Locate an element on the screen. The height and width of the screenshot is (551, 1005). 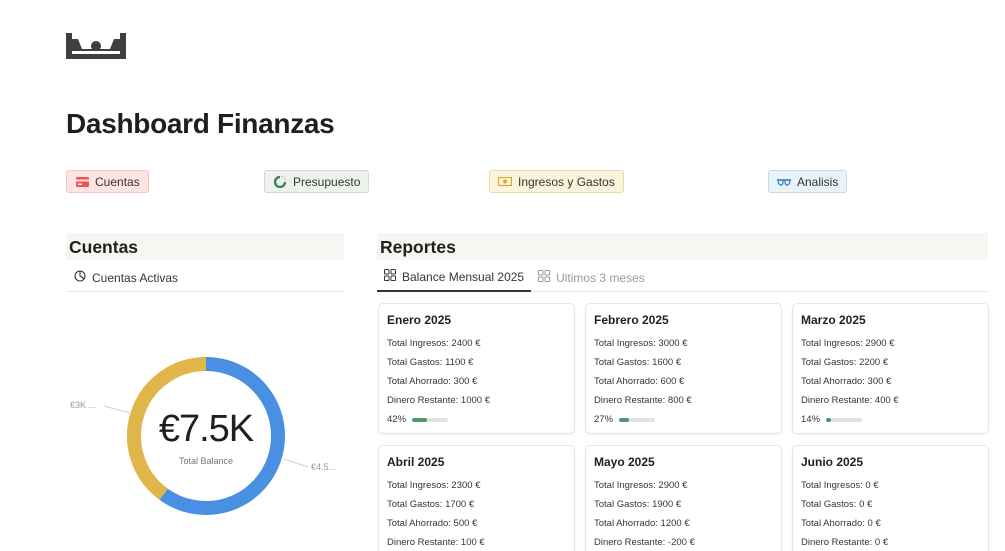
card-title: Junio 2025 is located at coordinates (832, 462).